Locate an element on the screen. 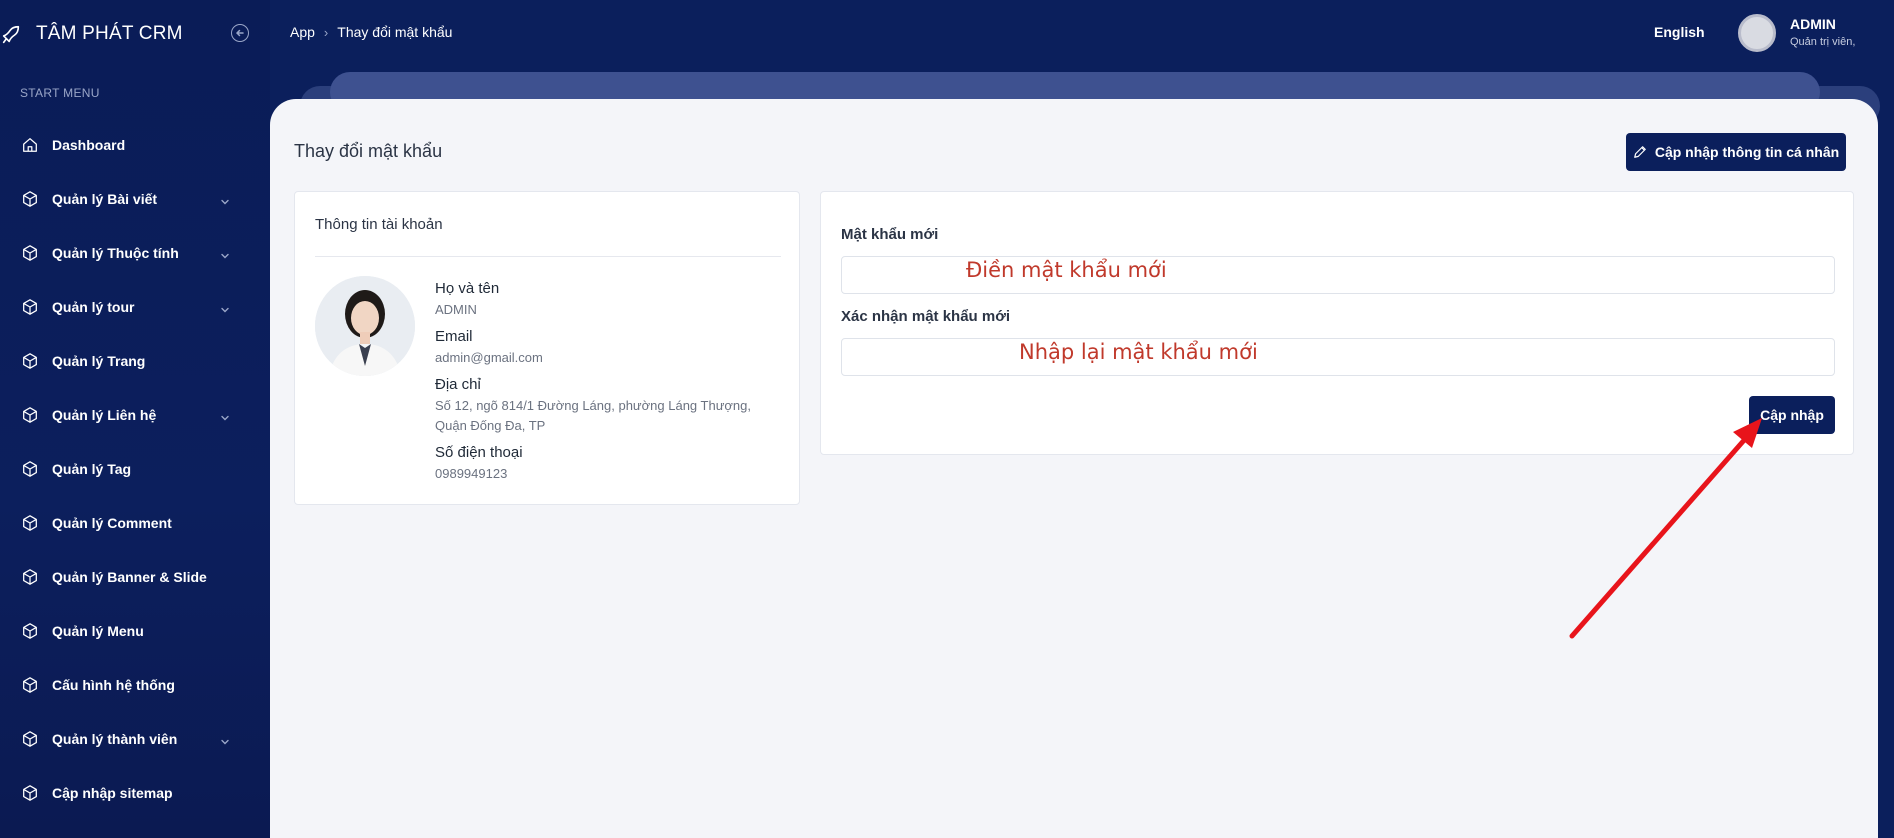  sidebar-item-label: Dashboard is located at coordinates (89, 145).